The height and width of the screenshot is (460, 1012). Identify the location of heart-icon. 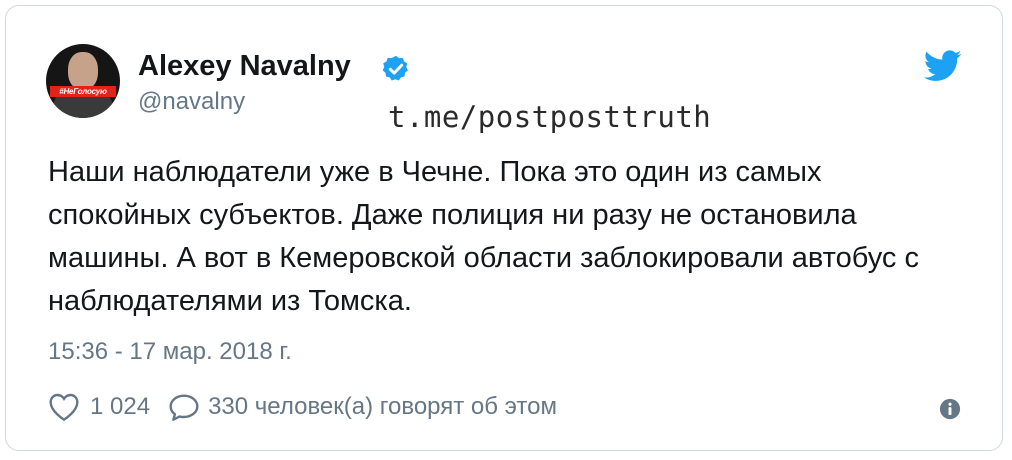
(64, 407).